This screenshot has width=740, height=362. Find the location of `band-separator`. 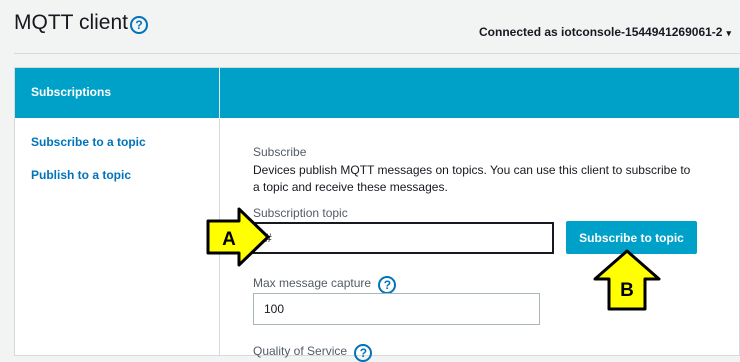

band-separator is located at coordinates (219, 93).